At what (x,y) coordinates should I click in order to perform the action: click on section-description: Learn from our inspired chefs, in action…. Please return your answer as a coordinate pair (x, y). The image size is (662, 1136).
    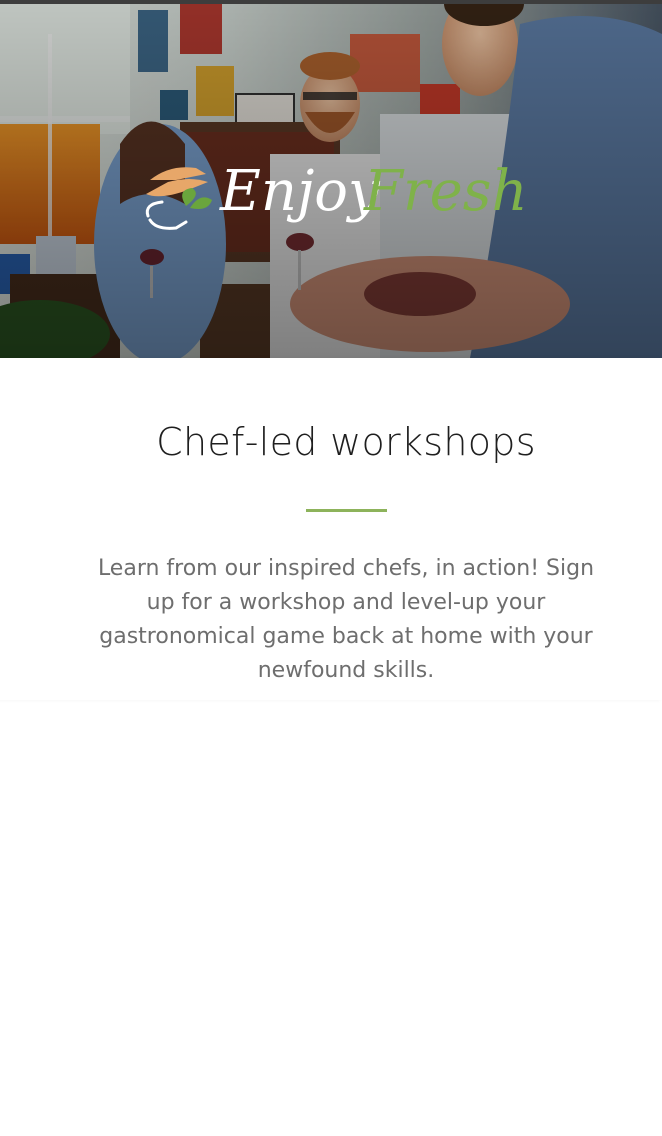
    Looking at the image, I should click on (346, 619).